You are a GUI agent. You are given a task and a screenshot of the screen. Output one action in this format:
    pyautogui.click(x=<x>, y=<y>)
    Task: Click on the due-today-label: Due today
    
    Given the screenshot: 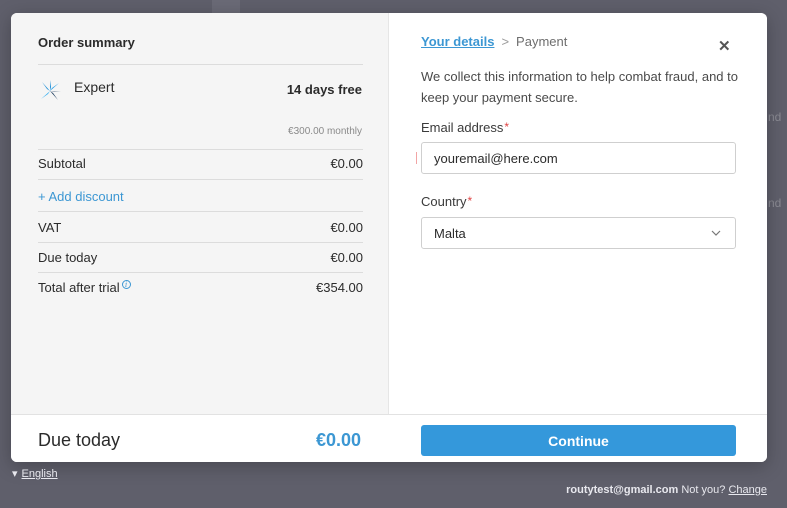 What is the action you would take?
    pyautogui.click(x=68, y=257)
    